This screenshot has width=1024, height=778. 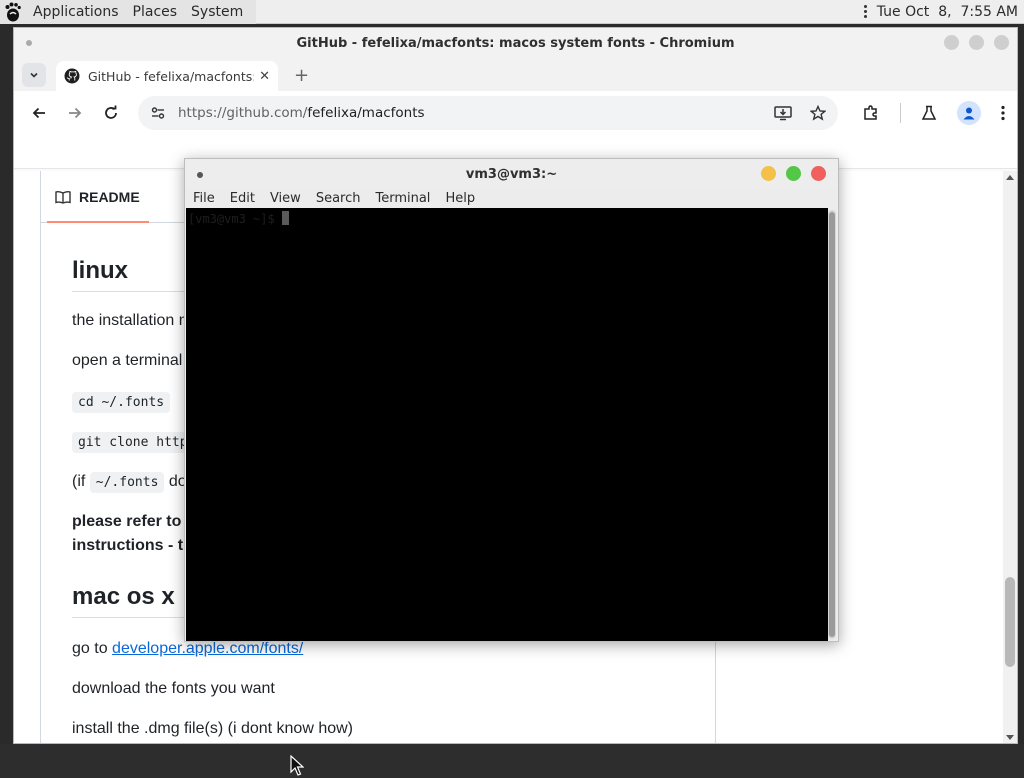 What do you see at coordinates (173, 688) in the screenshot?
I see `paragraph-download: download the fonts you want` at bounding box center [173, 688].